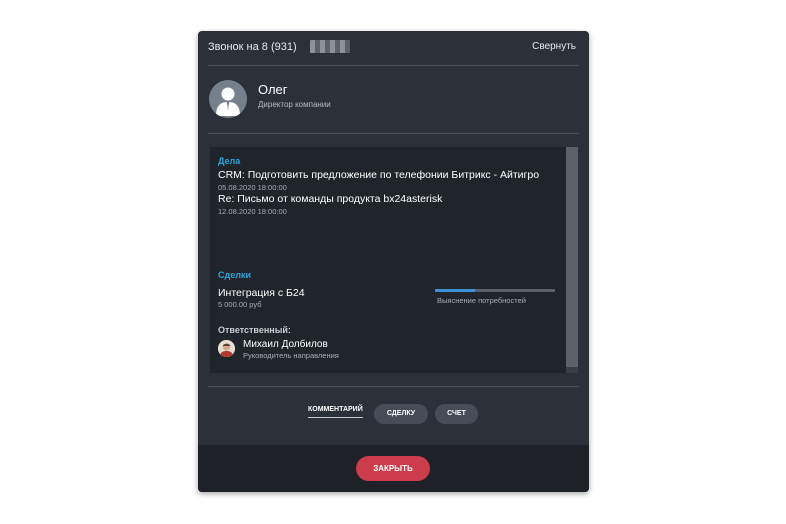 The image size is (786, 524). Describe the element at coordinates (393, 65) in the screenshot. I see `header-divider` at that location.